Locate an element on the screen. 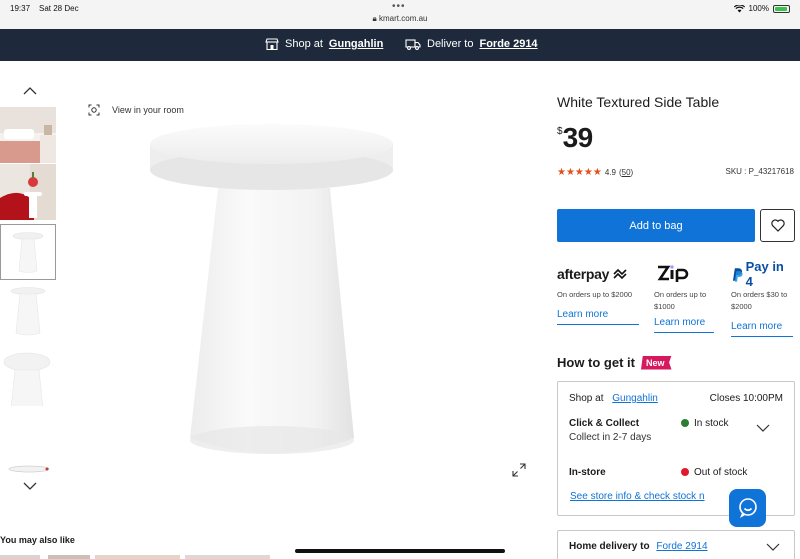  click-collect-title: Click & Collect is located at coordinates (604, 423).